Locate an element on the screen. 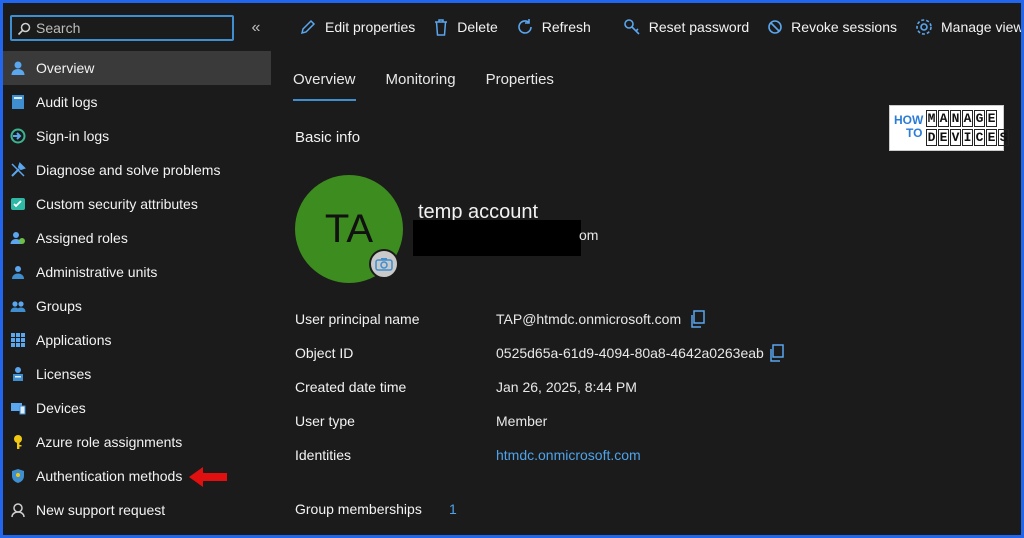 Image resolution: width=1024 pixels, height=538 pixels. devices-icon is located at coordinates (18, 408).